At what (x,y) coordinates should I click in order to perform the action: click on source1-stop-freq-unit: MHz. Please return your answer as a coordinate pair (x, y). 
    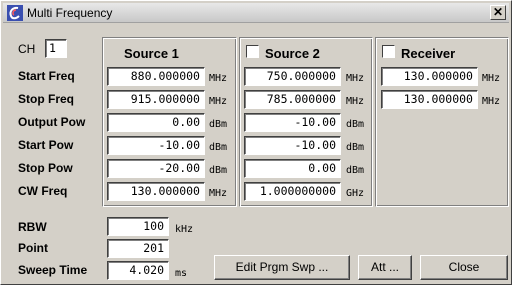
    Looking at the image, I should click on (218, 101).